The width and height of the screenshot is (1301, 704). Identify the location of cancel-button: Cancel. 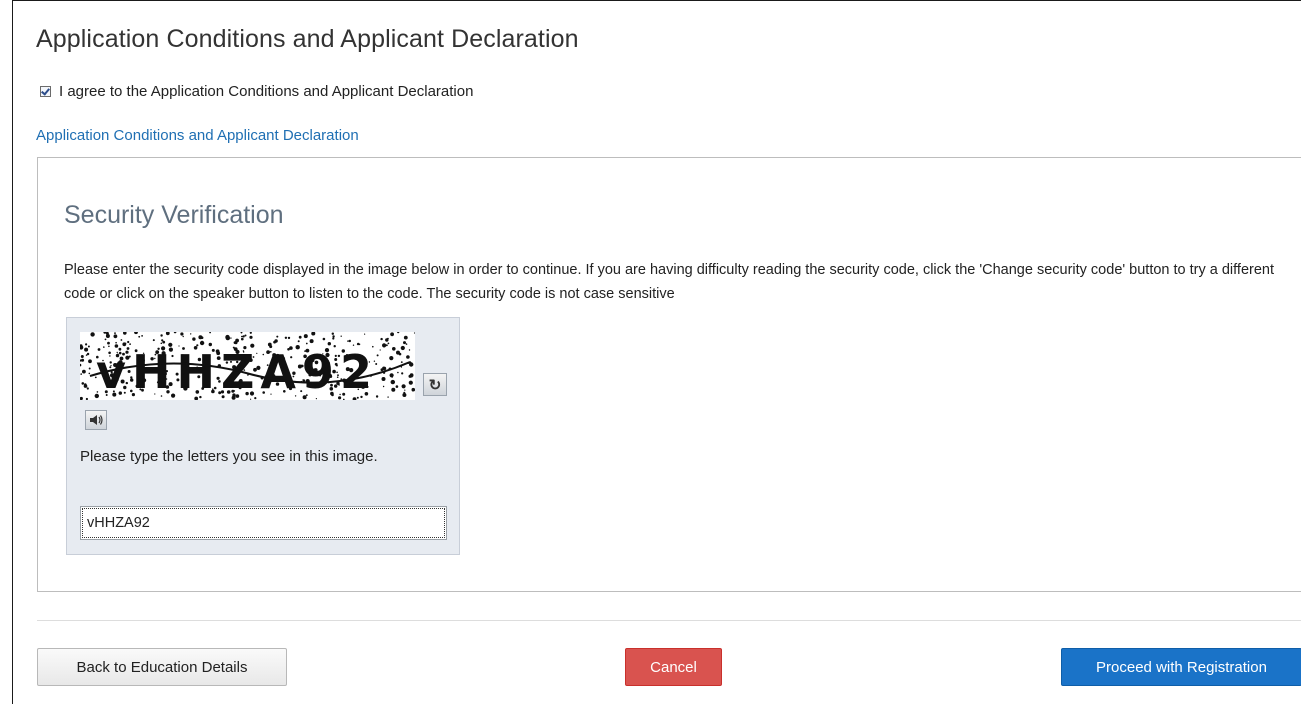
(673, 667).